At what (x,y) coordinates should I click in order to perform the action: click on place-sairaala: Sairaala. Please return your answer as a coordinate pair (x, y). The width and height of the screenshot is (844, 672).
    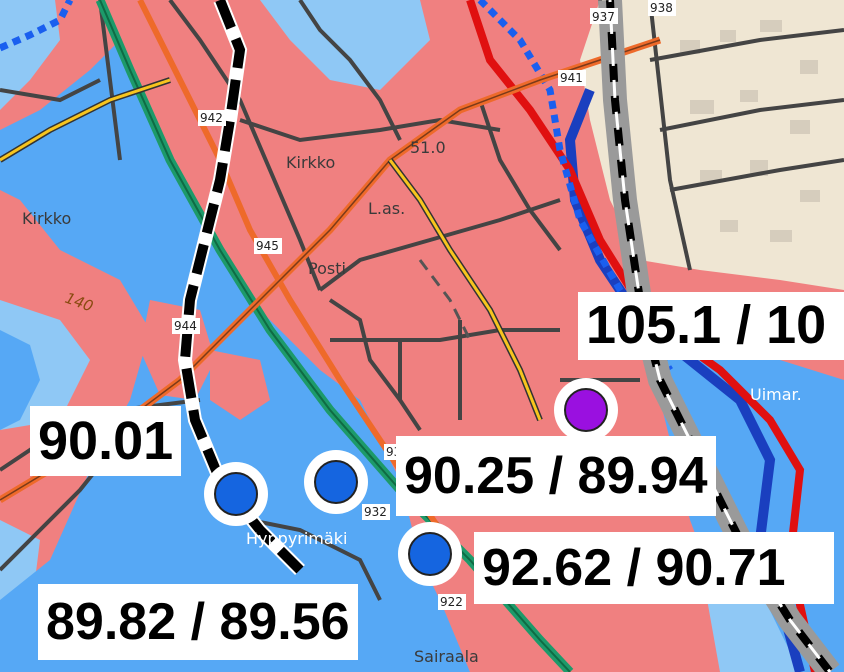
    Looking at the image, I should click on (446, 656).